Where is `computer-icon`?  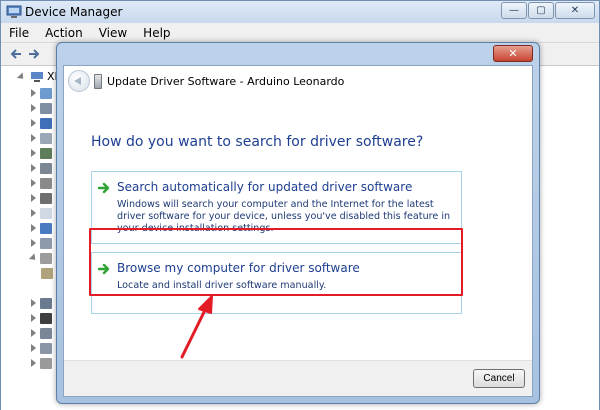 computer-icon is located at coordinates (37, 77).